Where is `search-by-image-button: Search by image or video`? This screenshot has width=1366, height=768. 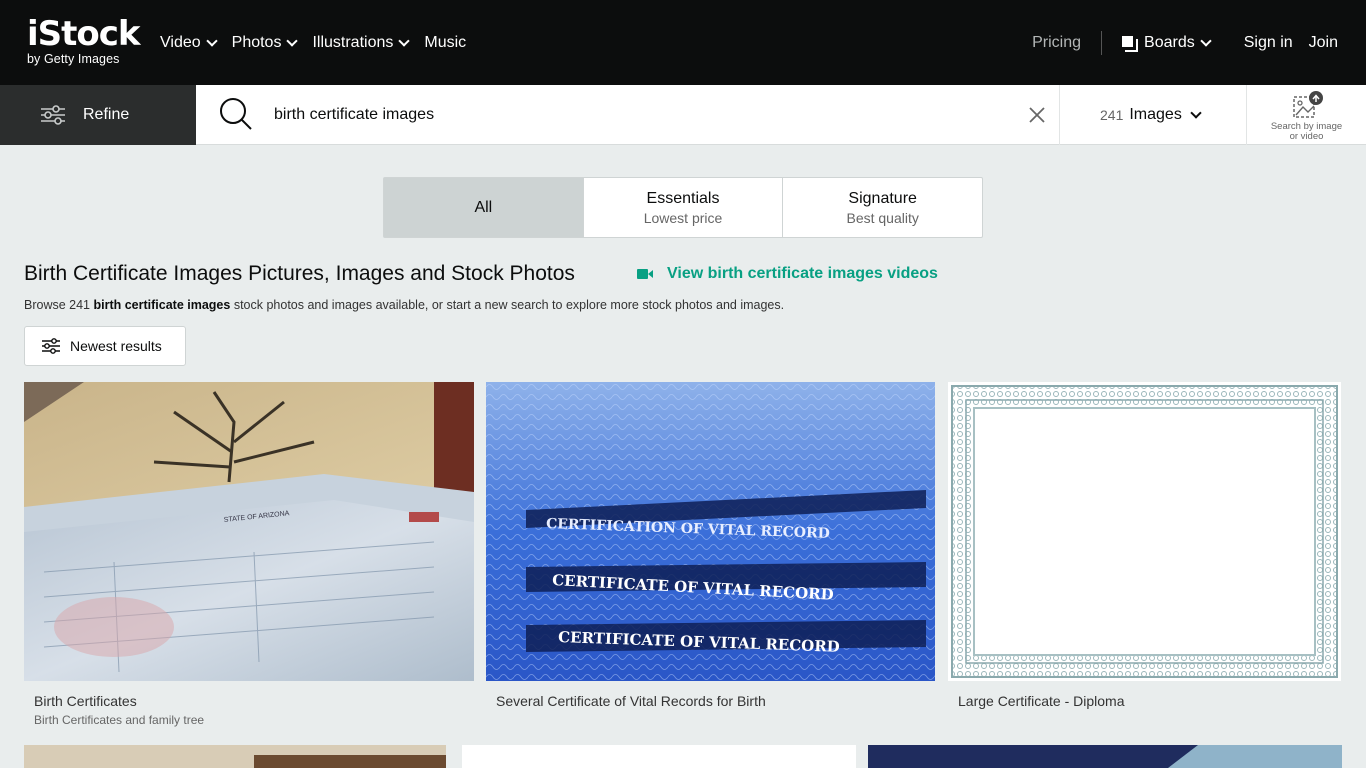
search-by-image-button: Search by image or video is located at coordinates (1306, 115).